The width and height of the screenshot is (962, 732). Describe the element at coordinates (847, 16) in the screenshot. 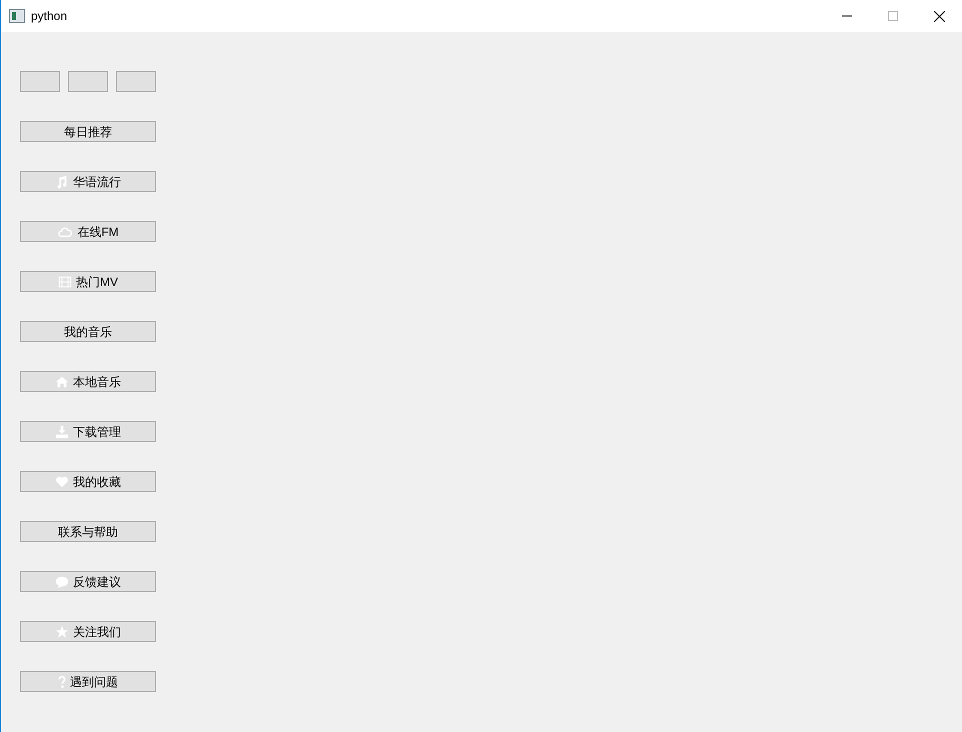

I see `minimize-icon` at that location.